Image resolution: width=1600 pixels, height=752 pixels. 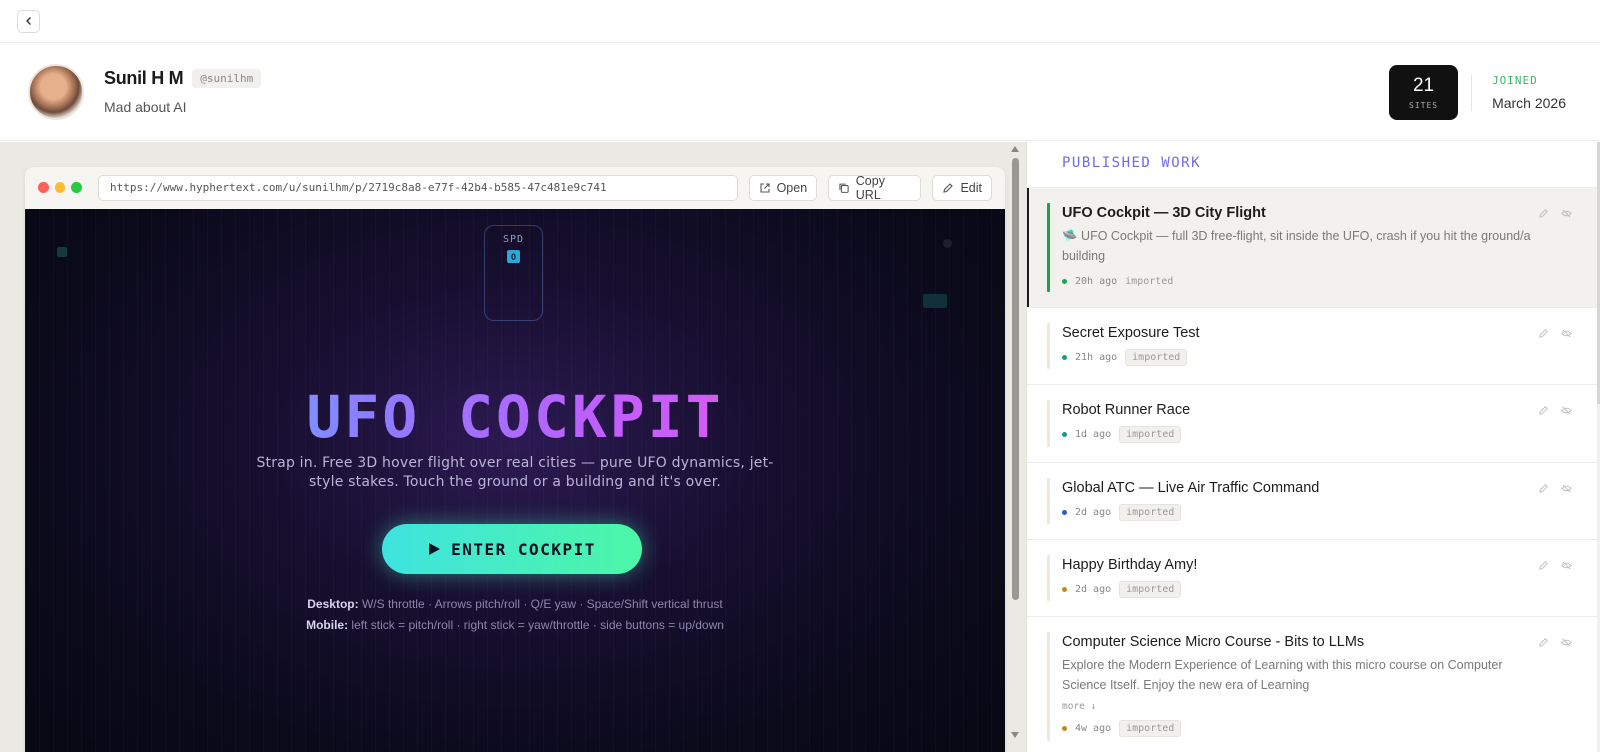 I want to click on chevron-left-icon, so click(x=28, y=21).